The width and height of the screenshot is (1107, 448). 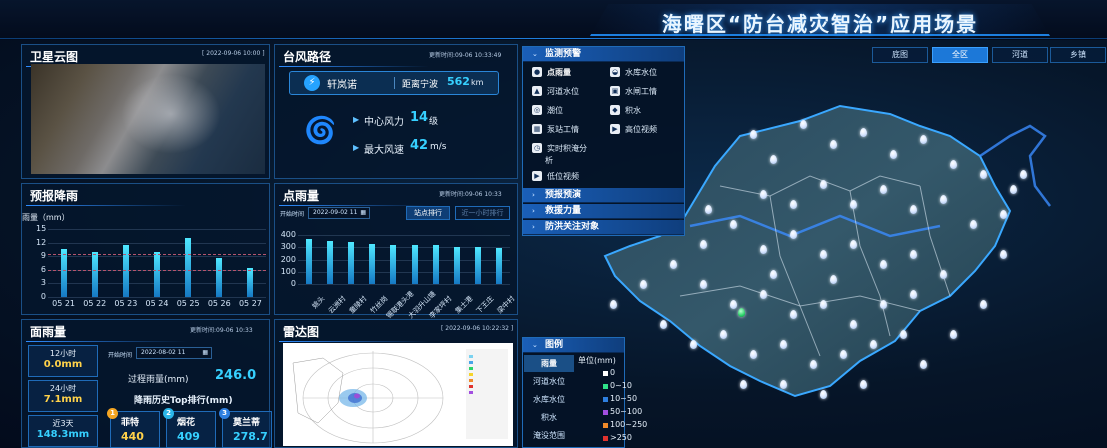 What do you see at coordinates (549, 417) in the screenshot?
I see `legend-tab: 积水` at bounding box center [549, 417].